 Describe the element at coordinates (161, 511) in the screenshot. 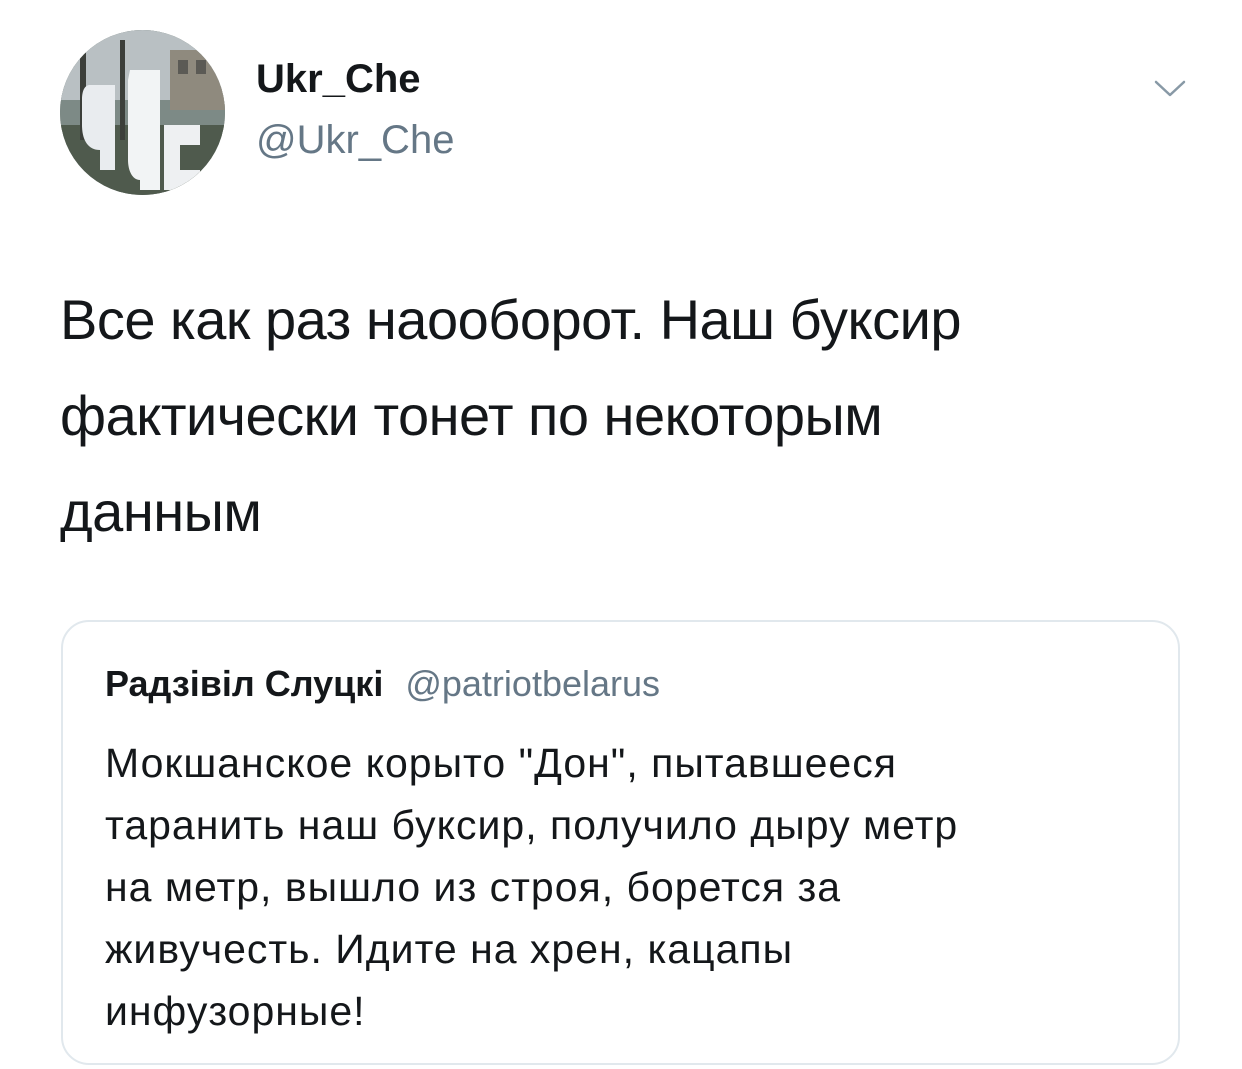

I see `tweet-text-line: данным` at that location.